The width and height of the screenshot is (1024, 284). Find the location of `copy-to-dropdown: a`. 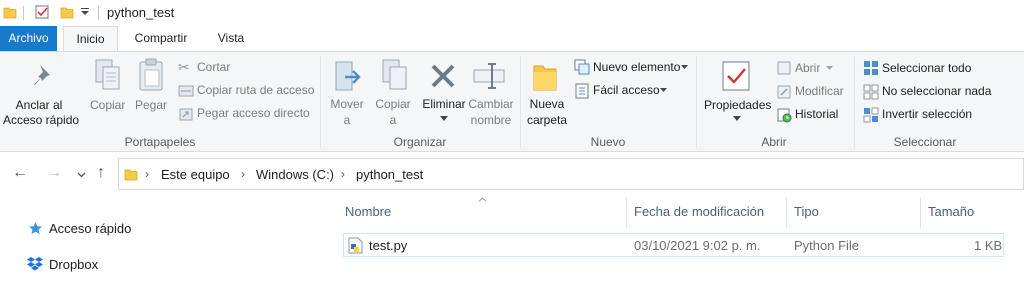

copy-to-dropdown: a is located at coordinates (393, 120).